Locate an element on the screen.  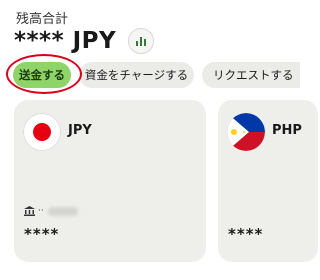
masked-account-number is located at coordinates (62, 211).